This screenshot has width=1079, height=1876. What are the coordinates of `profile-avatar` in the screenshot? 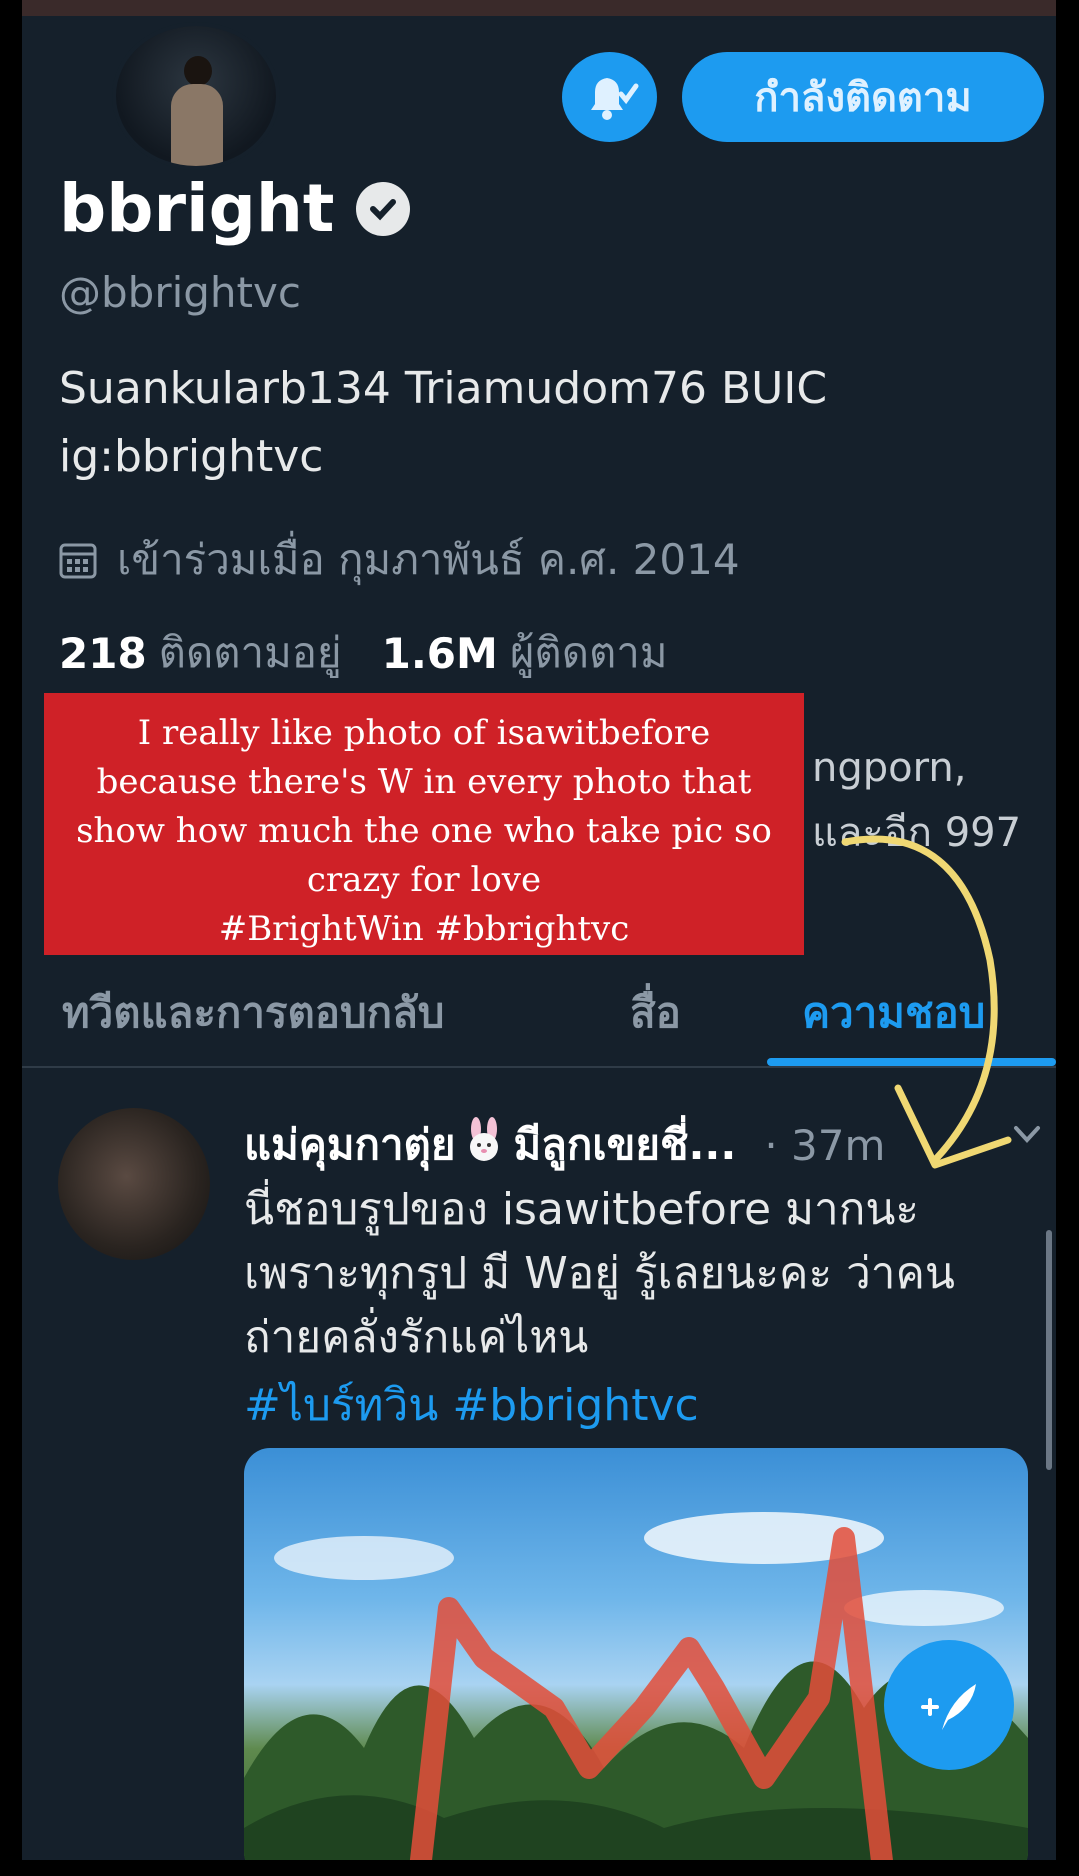 It's located at (196, 96).